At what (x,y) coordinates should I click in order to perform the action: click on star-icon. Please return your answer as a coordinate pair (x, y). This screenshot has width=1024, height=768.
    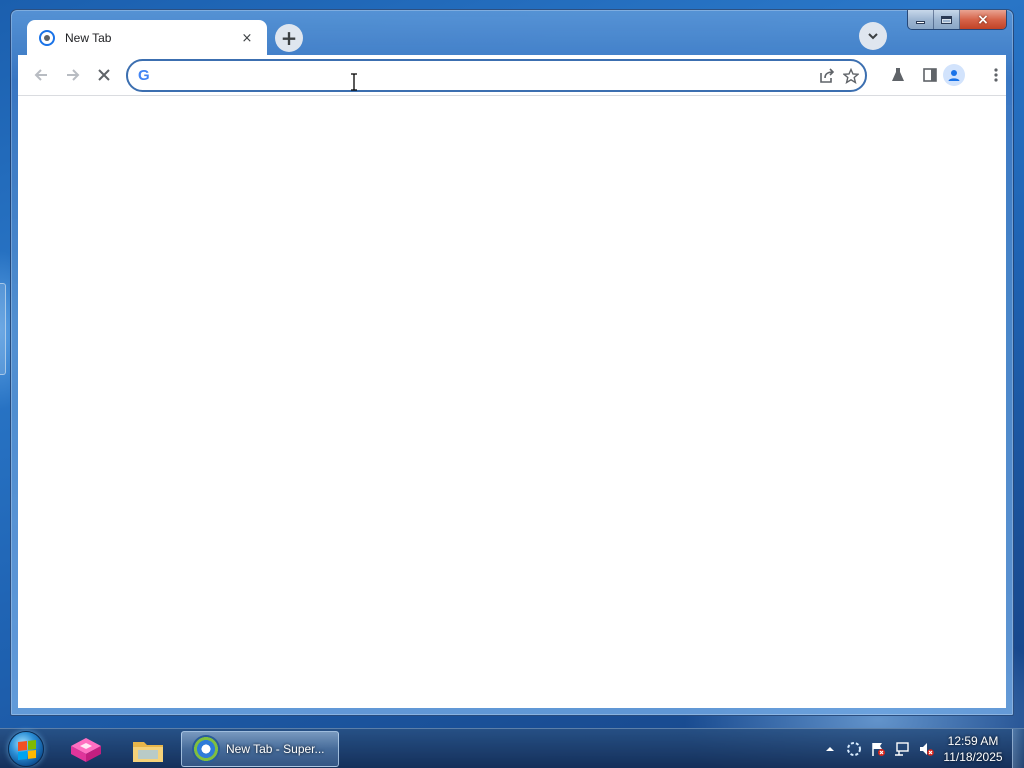
    Looking at the image, I should click on (851, 76).